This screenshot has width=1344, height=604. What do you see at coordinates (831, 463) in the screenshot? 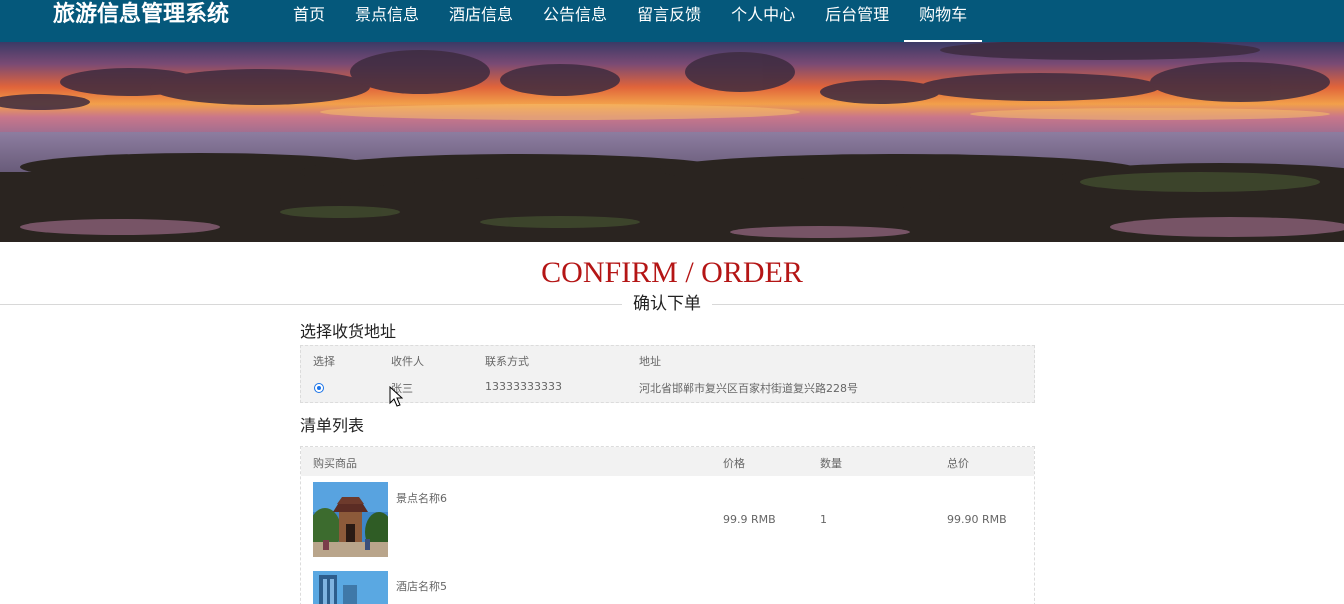
I see `column-header-quantity: 数量` at bounding box center [831, 463].